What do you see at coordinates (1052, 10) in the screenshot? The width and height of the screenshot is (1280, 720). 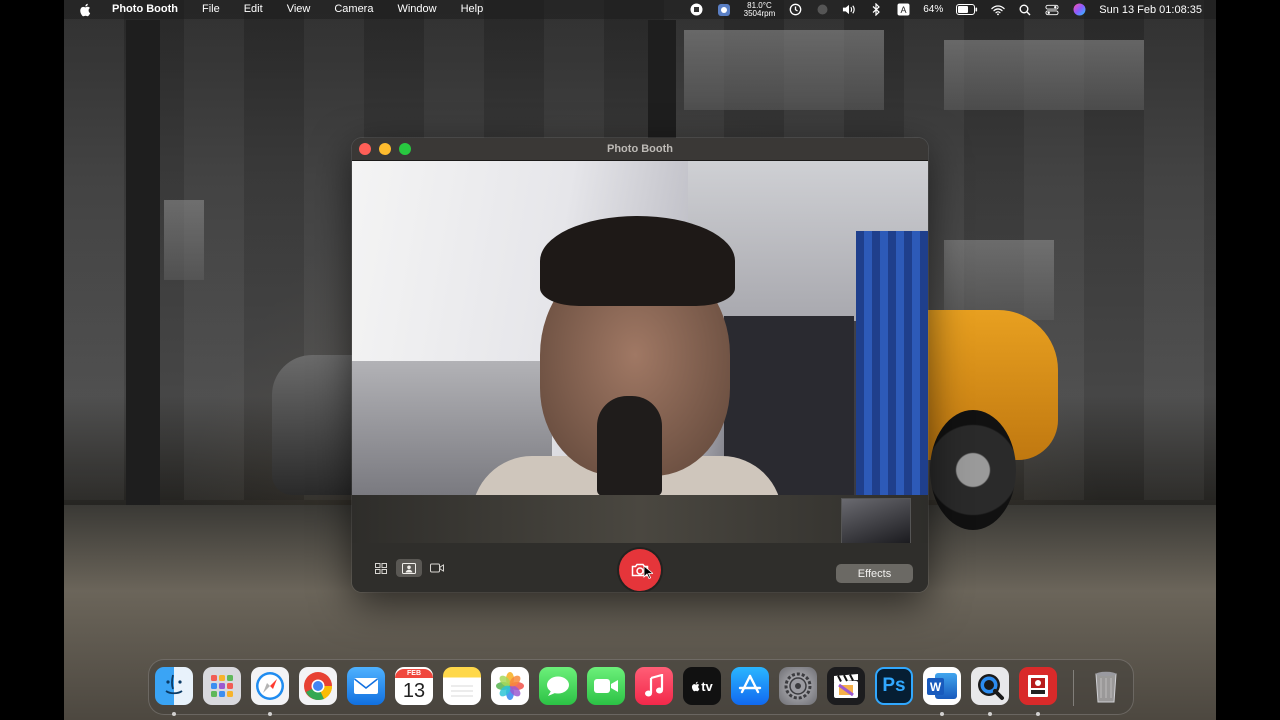 I see `control-center-icon` at bounding box center [1052, 10].